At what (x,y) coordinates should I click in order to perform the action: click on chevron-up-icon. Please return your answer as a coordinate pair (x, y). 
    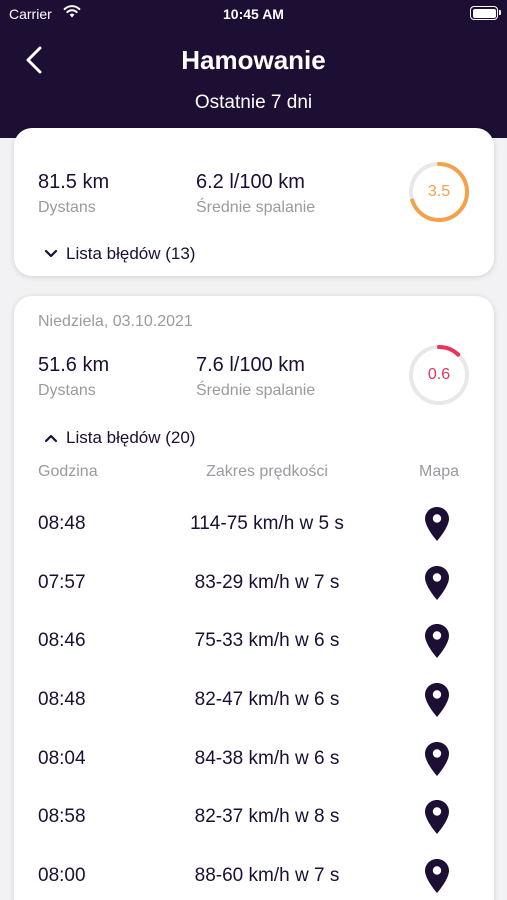
    Looking at the image, I should click on (51, 438).